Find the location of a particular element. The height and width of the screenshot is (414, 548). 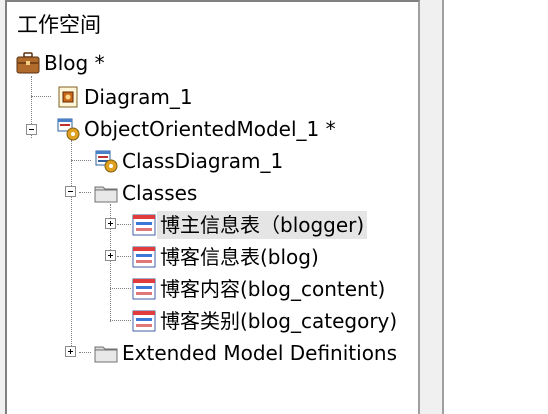

tree-item-class-blogger: 博主信息表（blogger) is located at coordinates (249, 225).